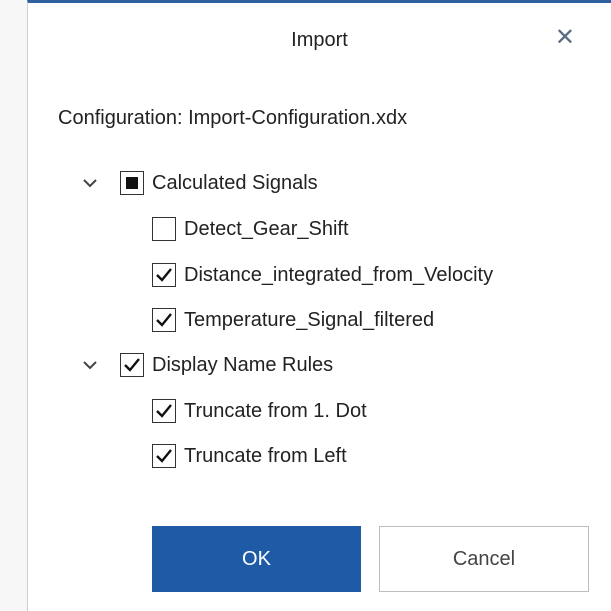 This screenshot has width=611, height=611. What do you see at coordinates (275, 410) in the screenshot?
I see `truncate-dot-label: Truncate from 1. Dot` at bounding box center [275, 410].